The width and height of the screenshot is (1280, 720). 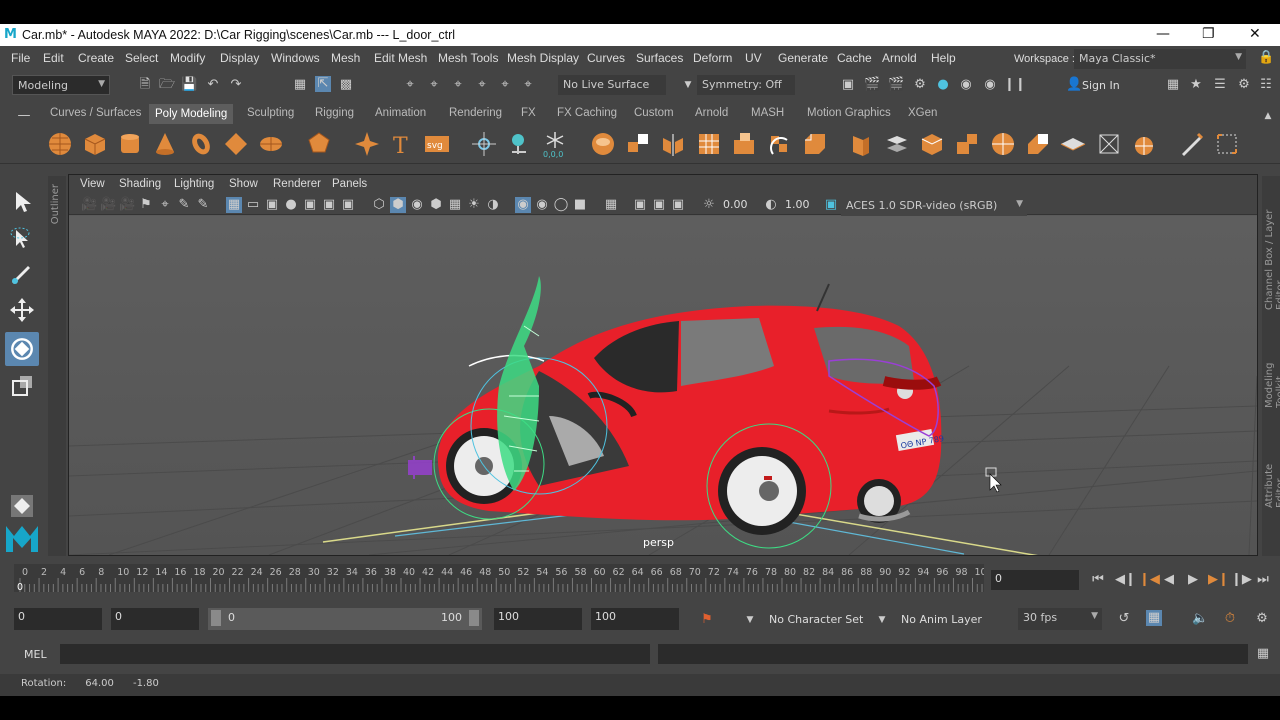 What do you see at coordinates (92, 184) in the screenshot?
I see `vp-menu-view: View` at bounding box center [92, 184].